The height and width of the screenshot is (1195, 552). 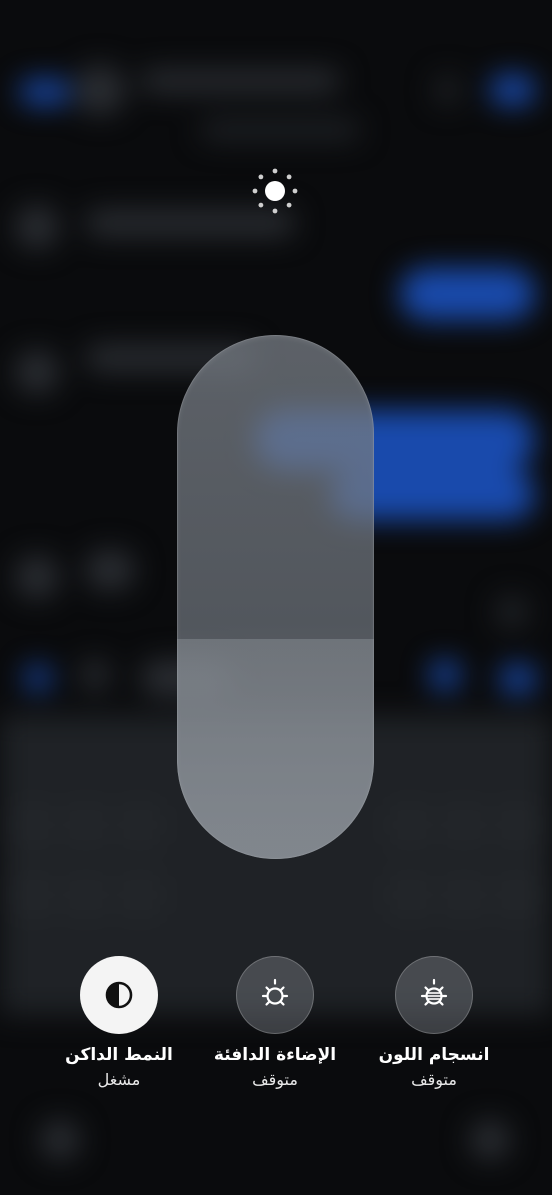 I want to click on dark-mode-state: مشغل, so click(x=119, y=1079).